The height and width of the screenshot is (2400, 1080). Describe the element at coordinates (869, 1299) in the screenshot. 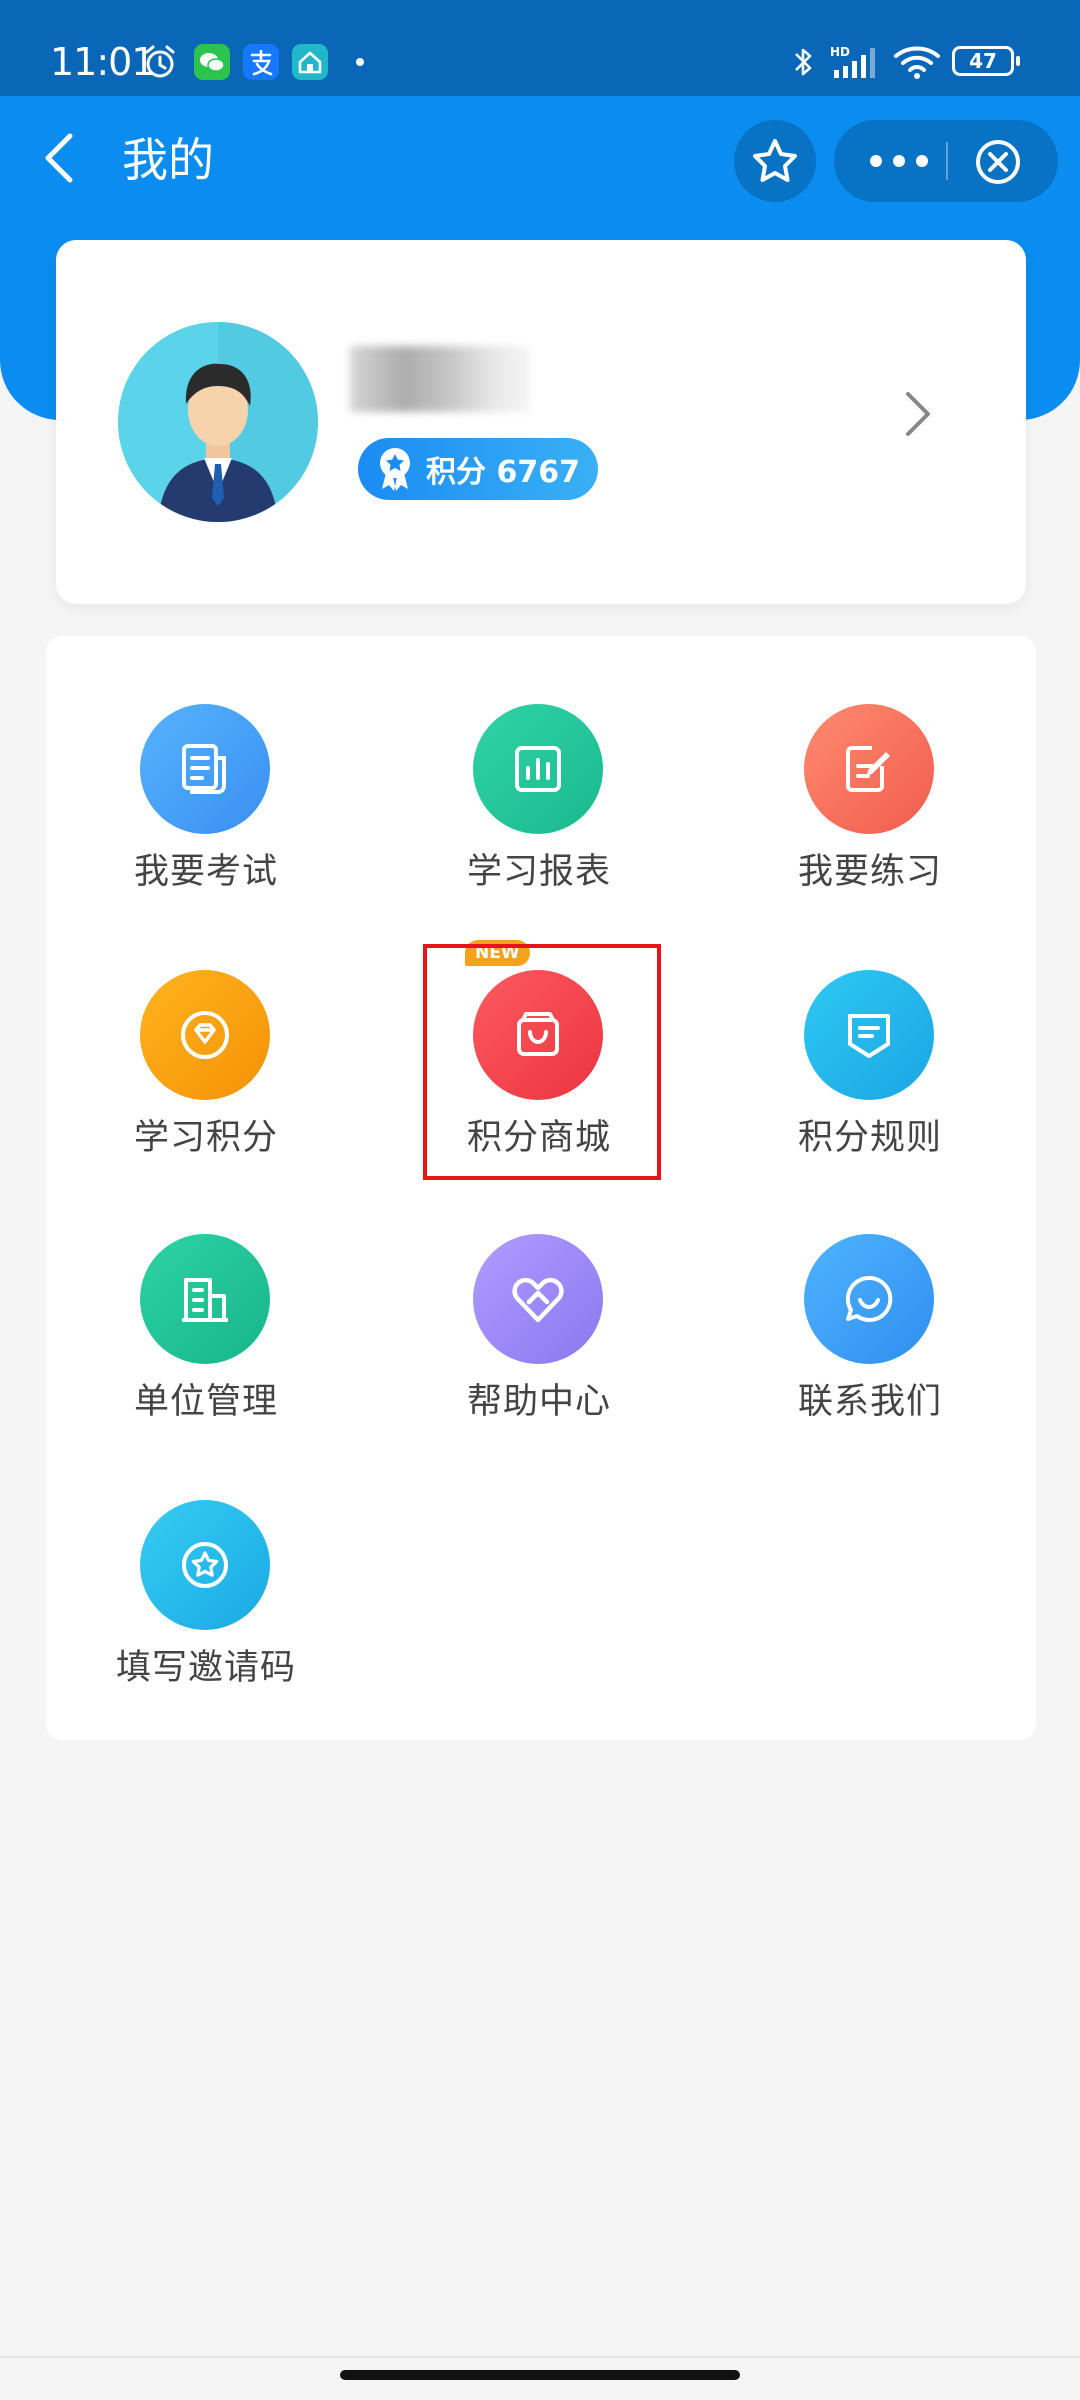

I see `chat-smile-icon` at that location.